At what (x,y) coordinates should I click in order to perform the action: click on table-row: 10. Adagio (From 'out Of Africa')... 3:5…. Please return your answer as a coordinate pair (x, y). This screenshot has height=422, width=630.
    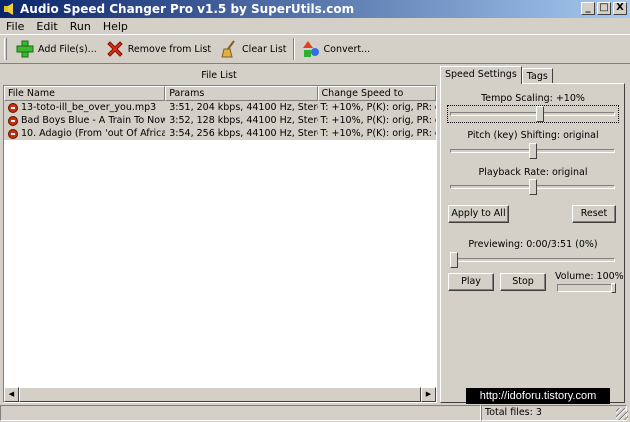
    Looking at the image, I should click on (220, 133).